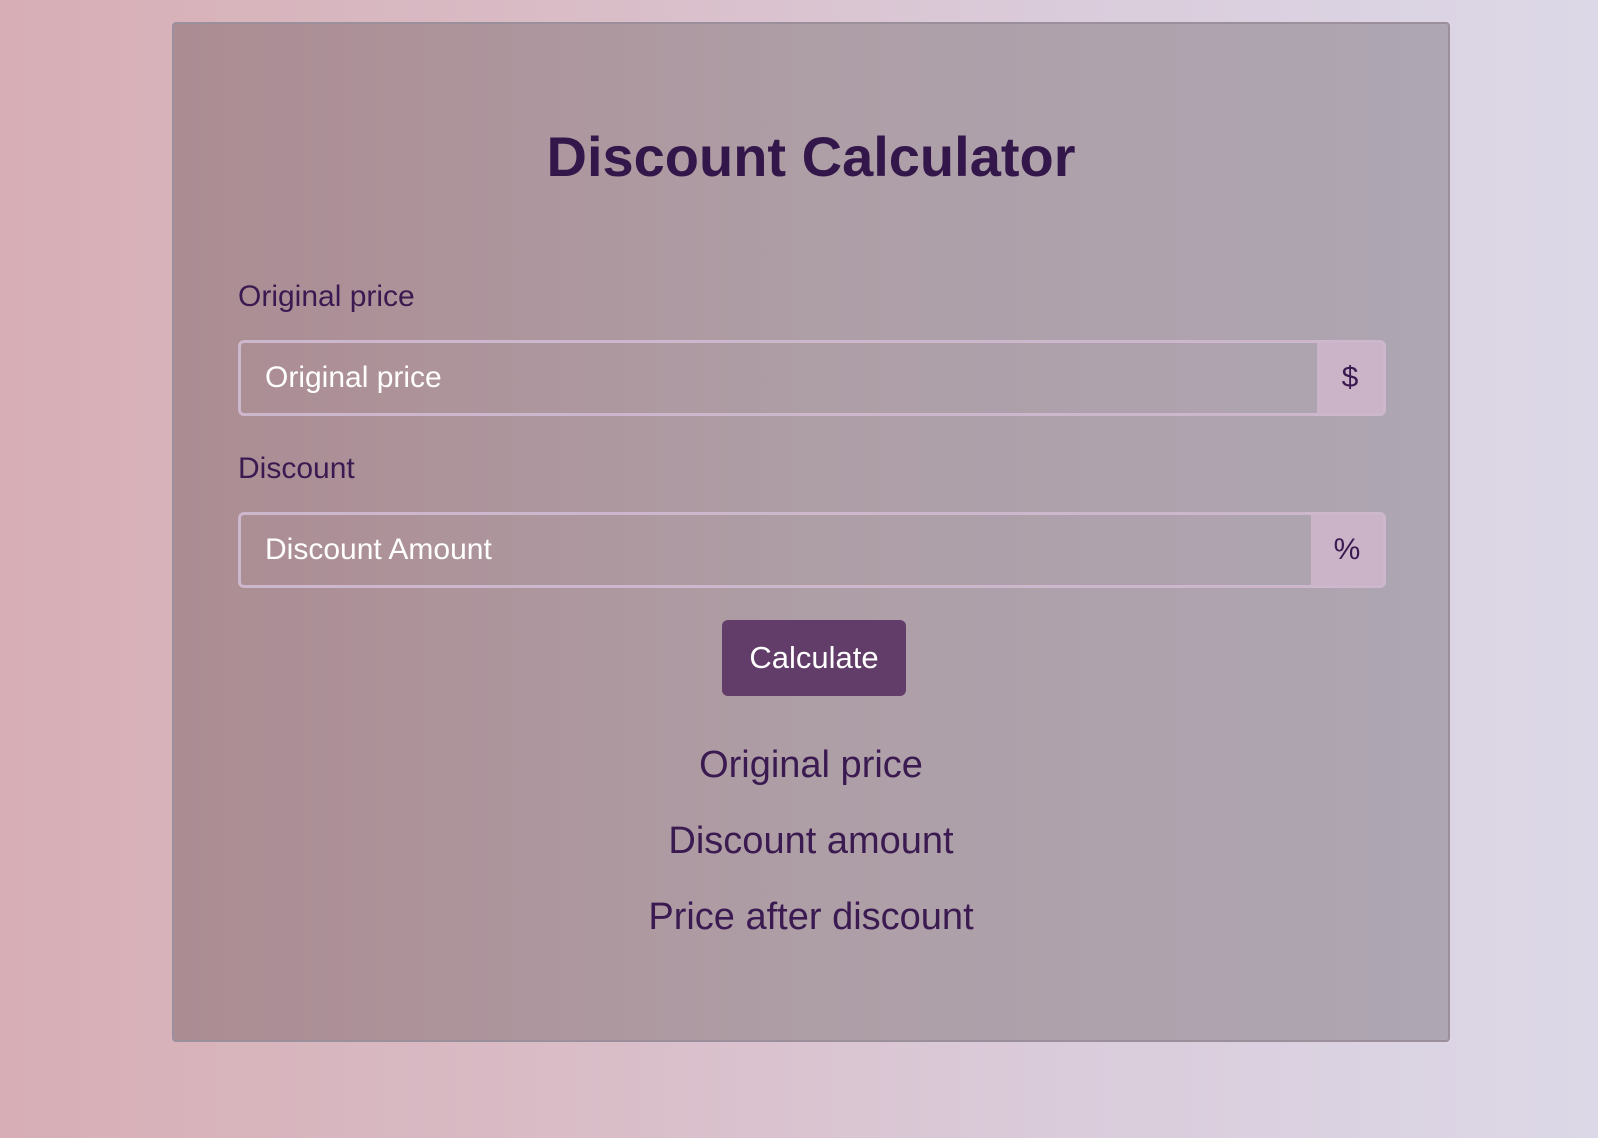 The width and height of the screenshot is (1598, 1138). I want to click on discount-label: Discount, so click(296, 468).